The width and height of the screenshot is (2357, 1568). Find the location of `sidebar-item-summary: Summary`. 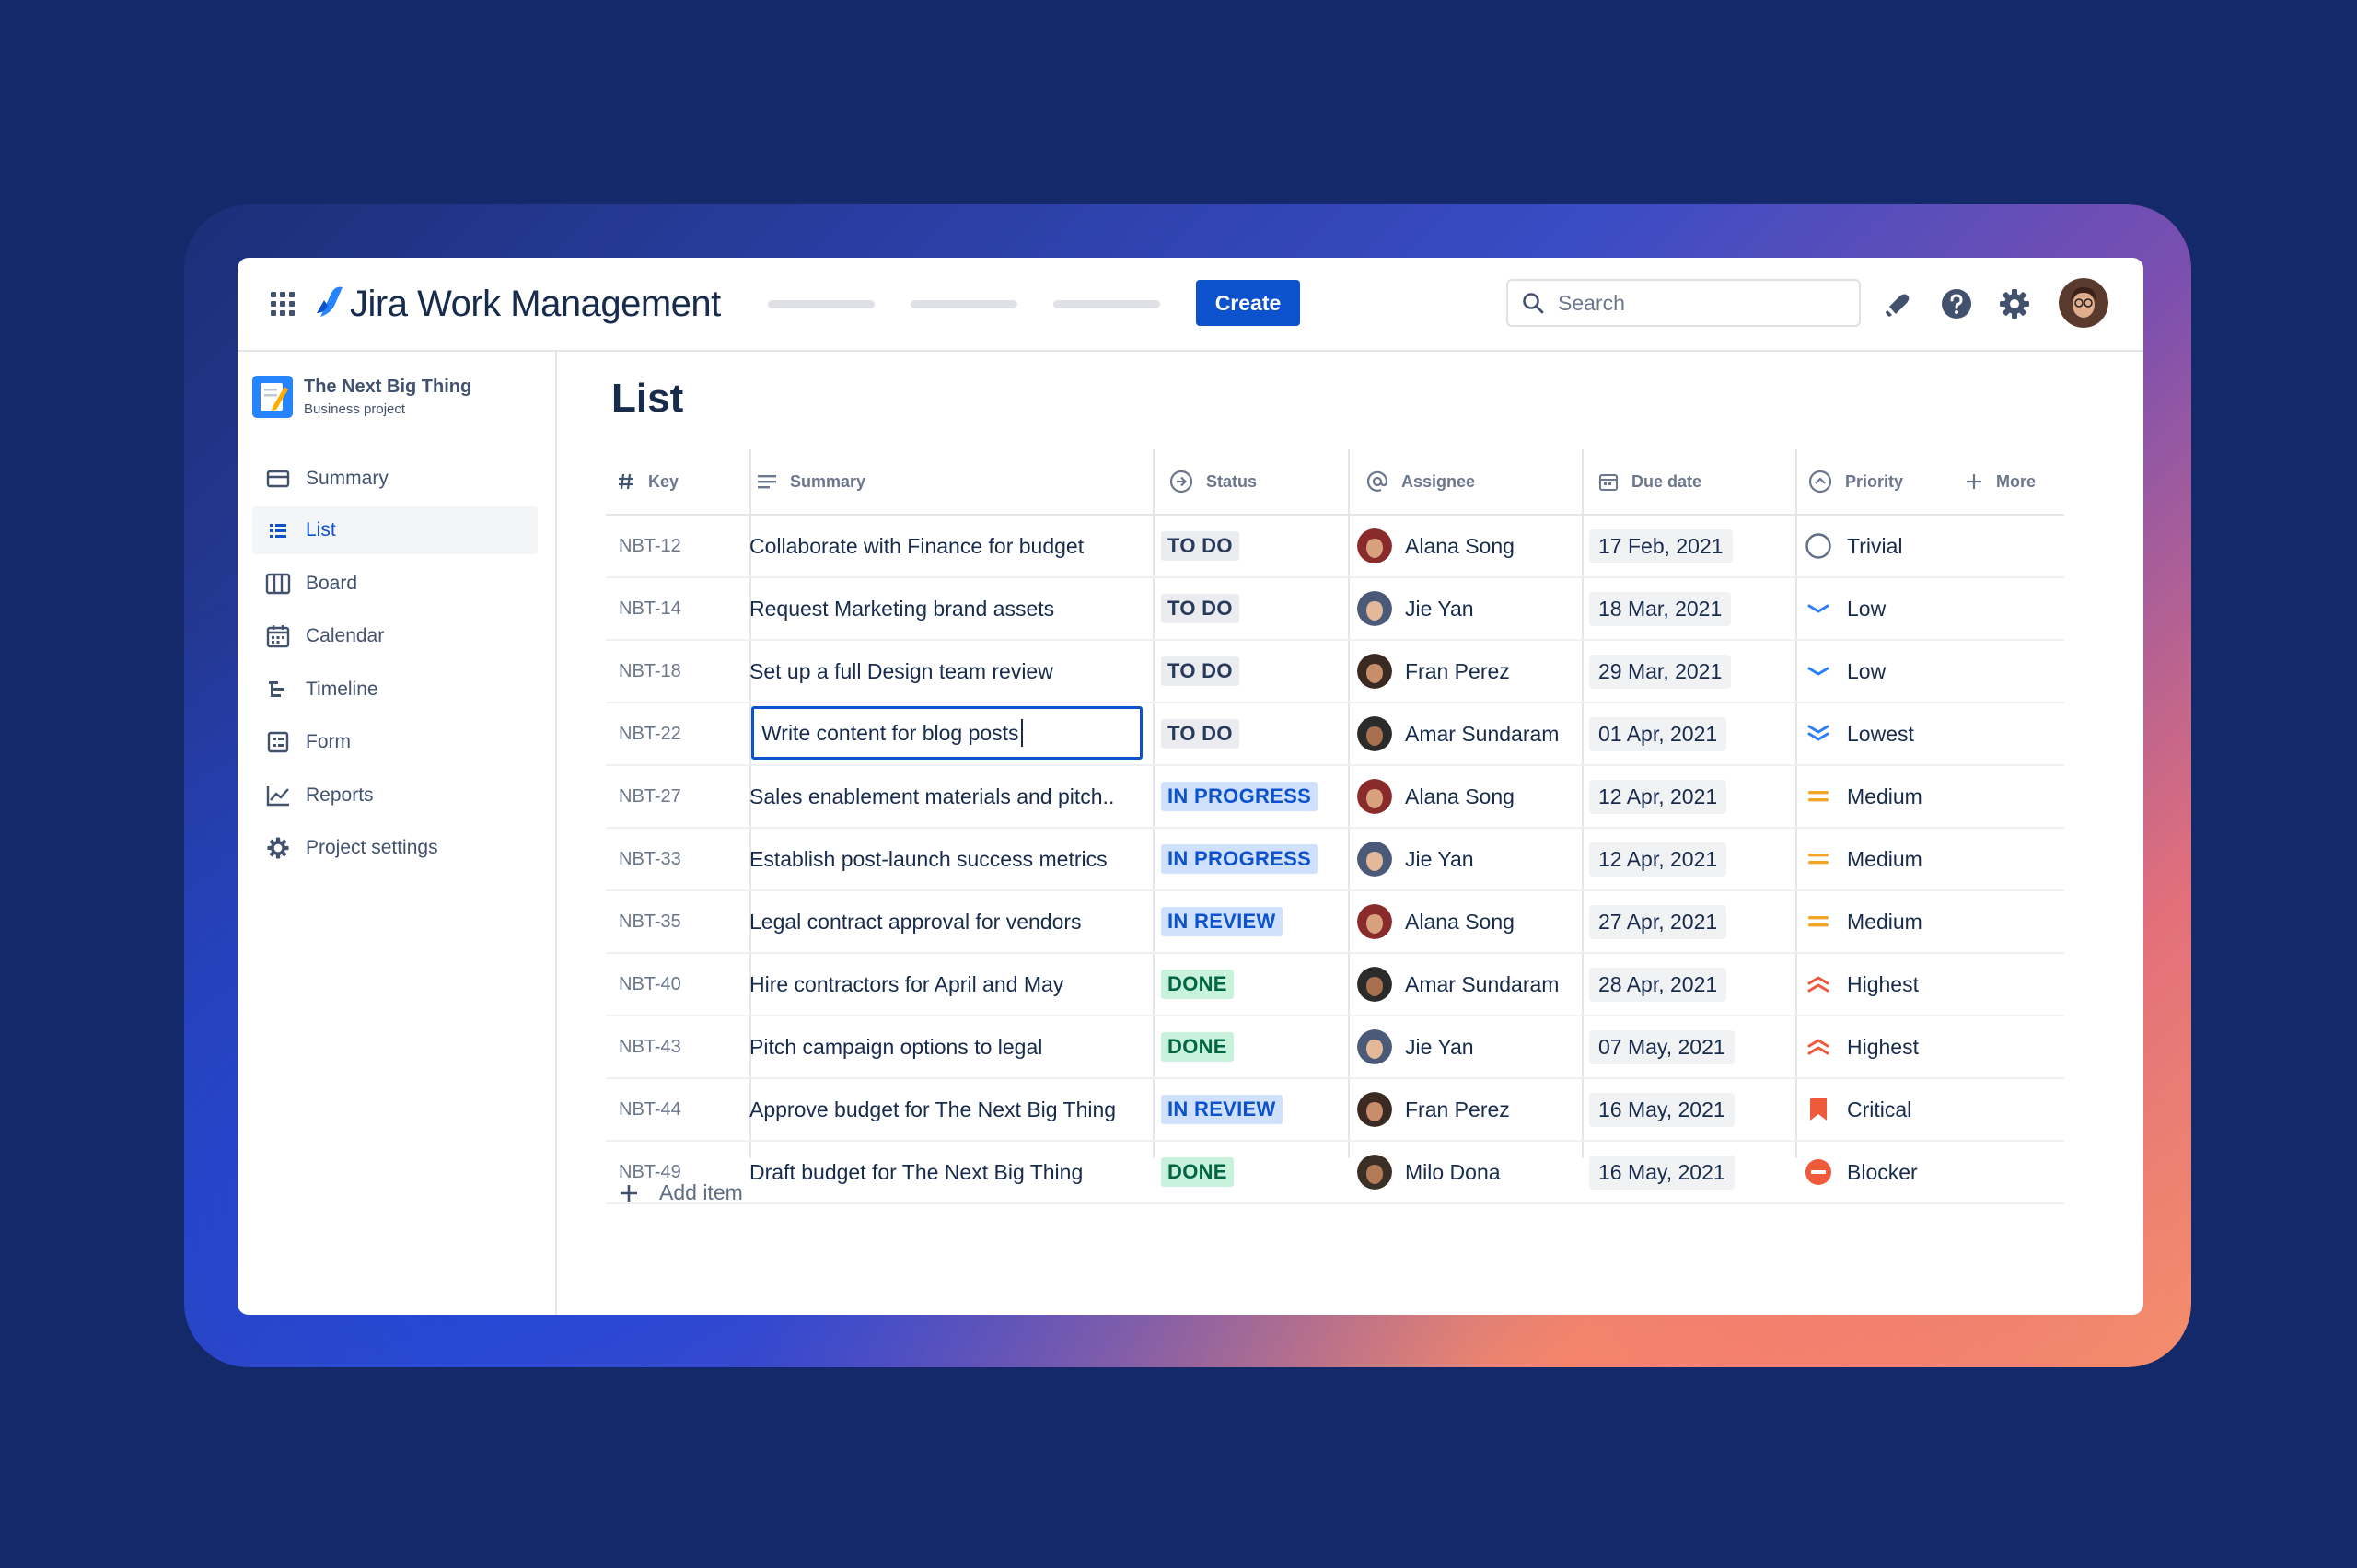

sidebar-item-summary: Summary is located at coordinates (395, 479).